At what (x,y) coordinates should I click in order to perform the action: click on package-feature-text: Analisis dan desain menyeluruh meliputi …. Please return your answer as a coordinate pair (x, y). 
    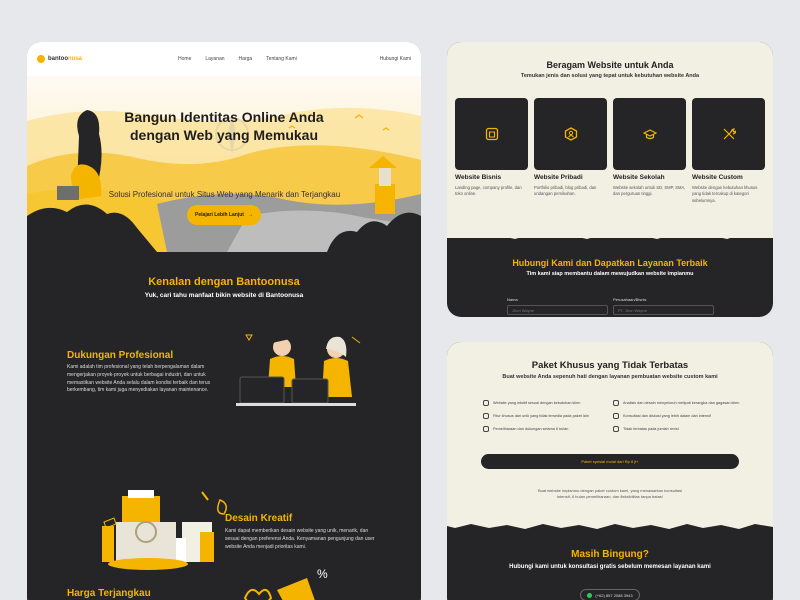
    Looking at the image, I should click on (681, 403).